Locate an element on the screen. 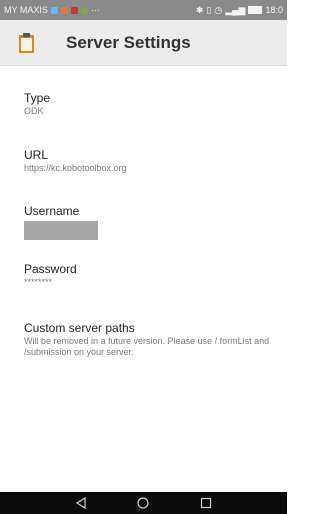 The image size is (320, 514). recents-icon is located at coordinates (206, 503).